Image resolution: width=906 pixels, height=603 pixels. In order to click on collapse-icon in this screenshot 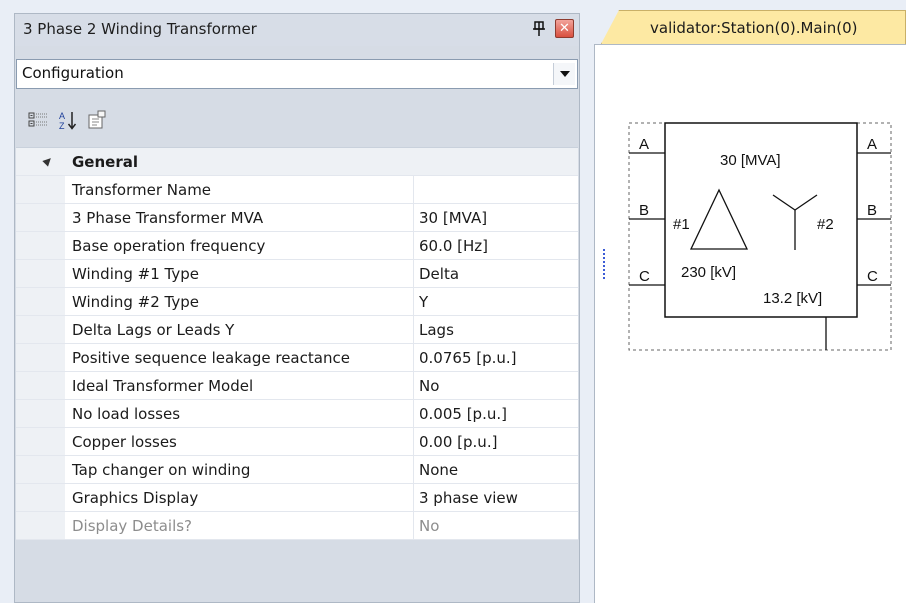, I will do `click(48, 161)`.